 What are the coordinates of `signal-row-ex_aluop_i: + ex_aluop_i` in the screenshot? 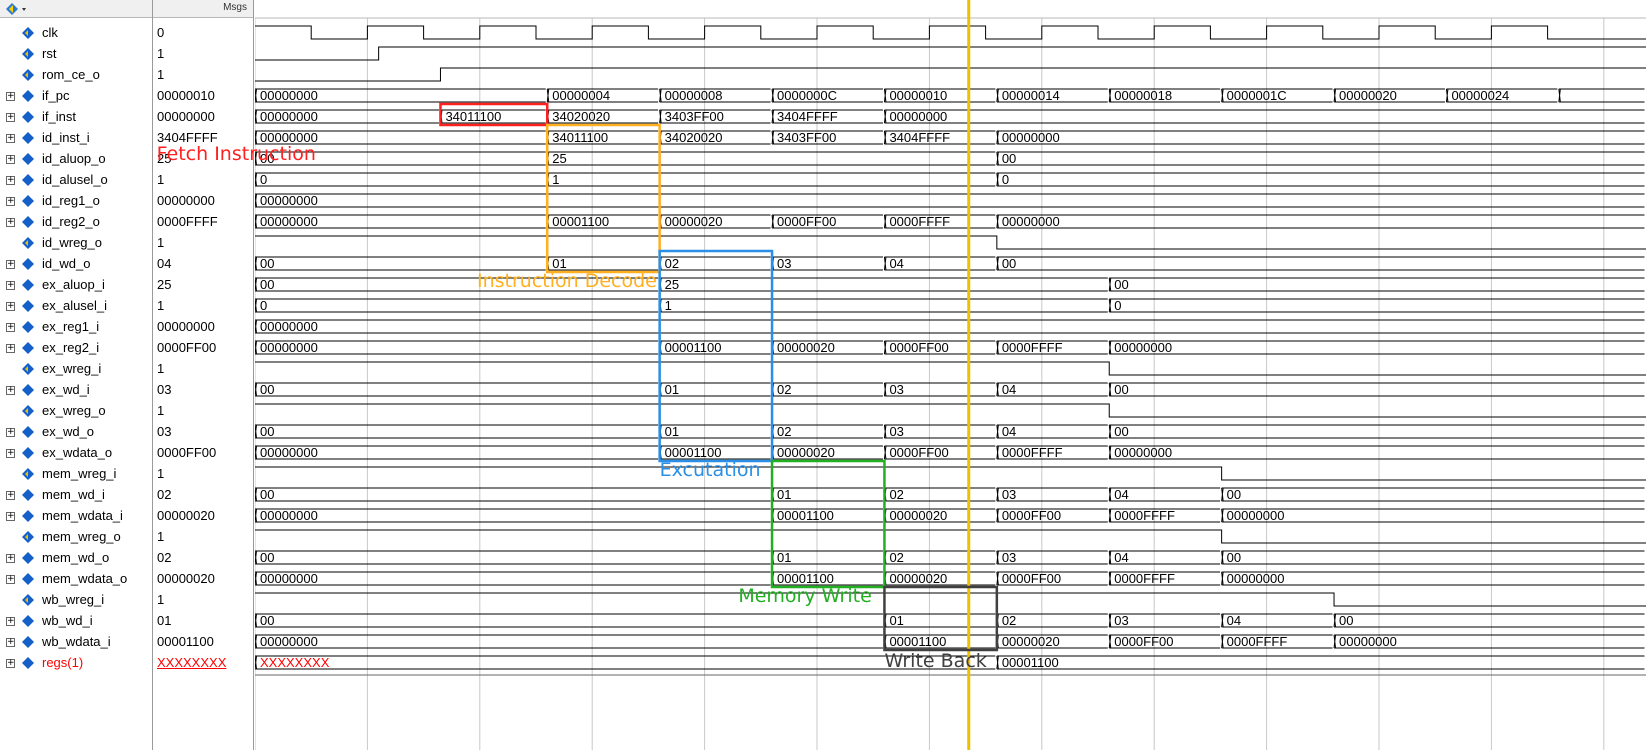 It's located at (76, 285).